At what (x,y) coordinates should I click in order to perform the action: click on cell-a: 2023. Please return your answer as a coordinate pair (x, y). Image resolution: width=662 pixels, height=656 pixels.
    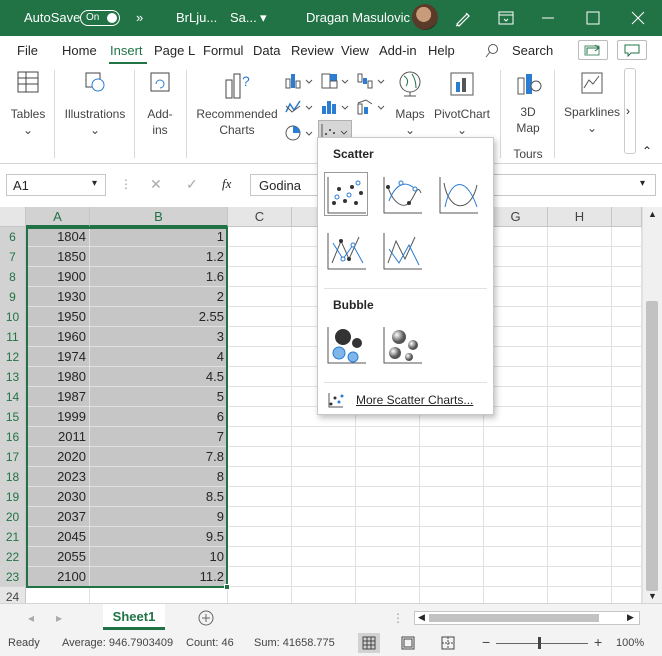
    Looking at the image, I should click on (58, 477).